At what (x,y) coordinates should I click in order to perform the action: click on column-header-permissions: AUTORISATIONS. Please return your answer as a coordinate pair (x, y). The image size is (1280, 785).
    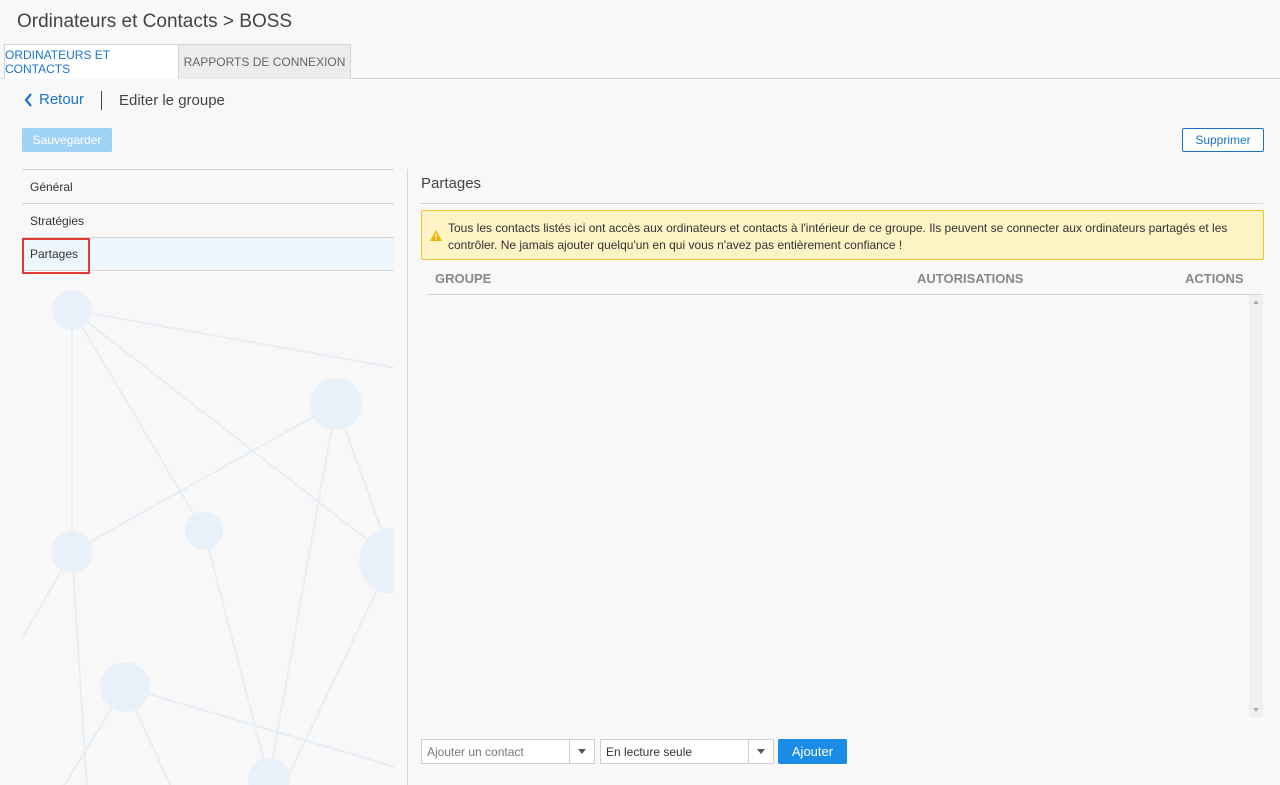
    Looking at the image, I should click on (970, 278).